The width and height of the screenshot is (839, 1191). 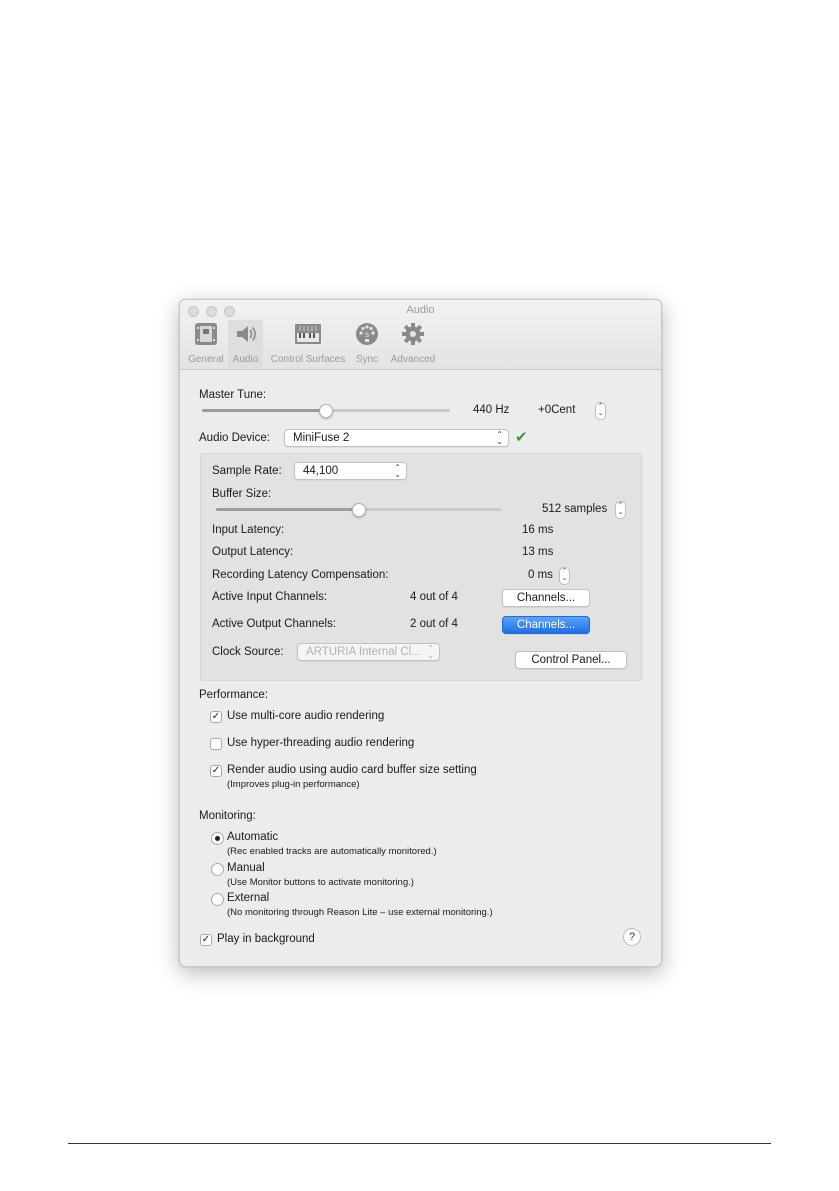 I want to click on monitoring-automatic-radio, so click(x=217, y=838).